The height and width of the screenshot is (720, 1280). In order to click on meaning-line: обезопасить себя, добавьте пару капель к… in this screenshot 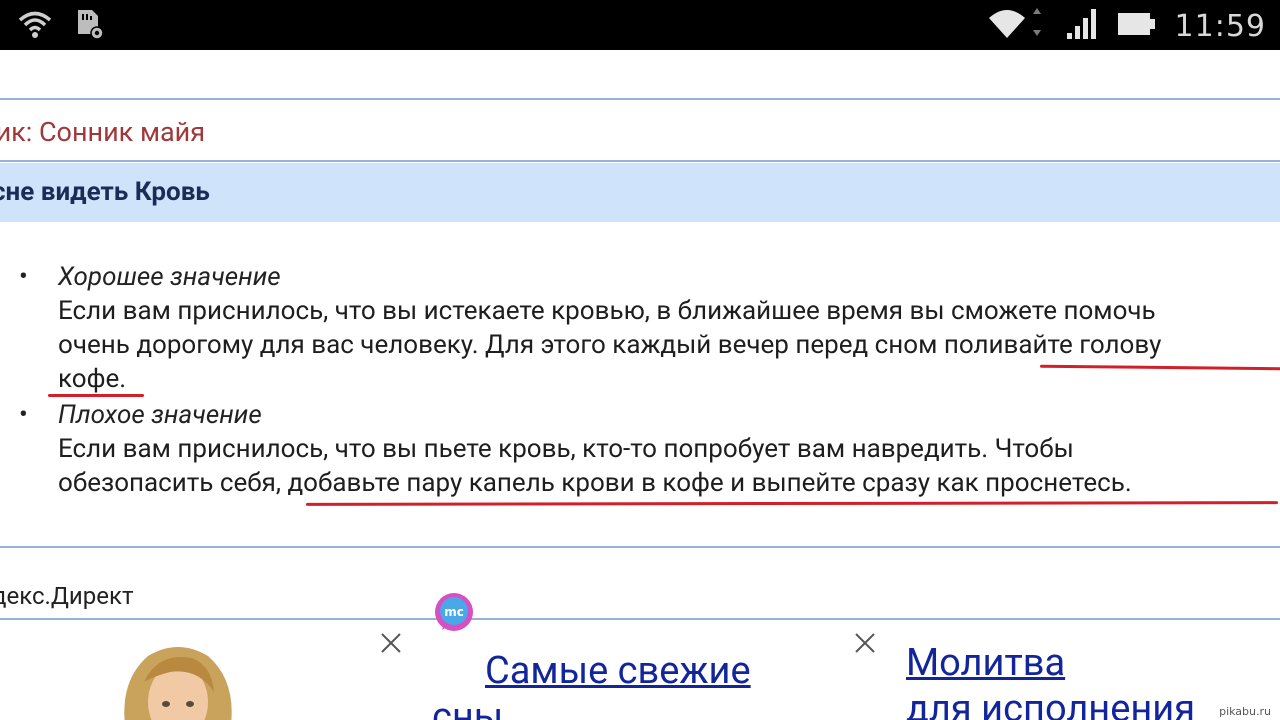, I will do `click(595, 483)`.